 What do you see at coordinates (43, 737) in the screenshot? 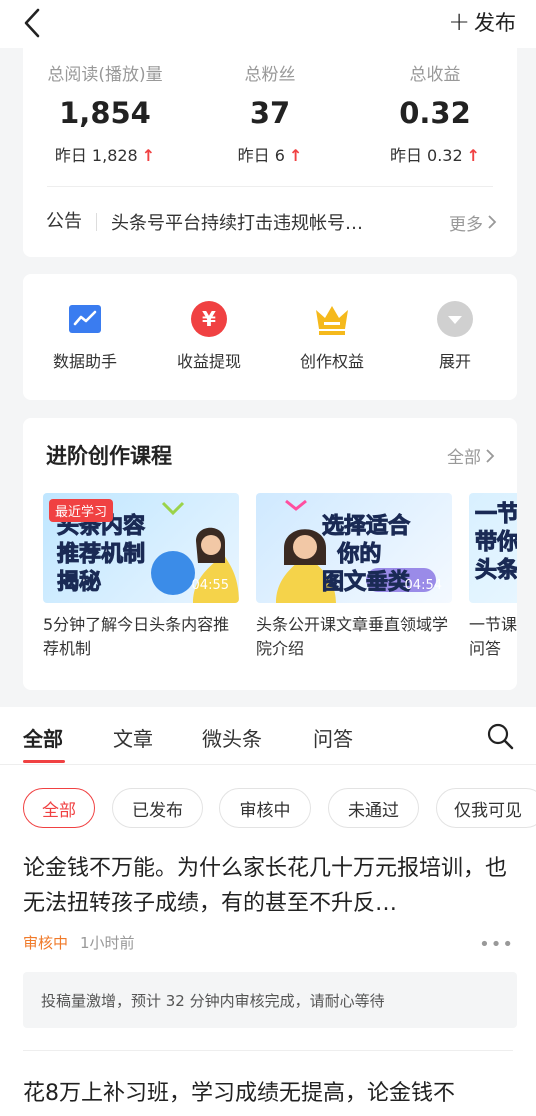
I see `tab-all: 全部` at bounding box center [43, 737].